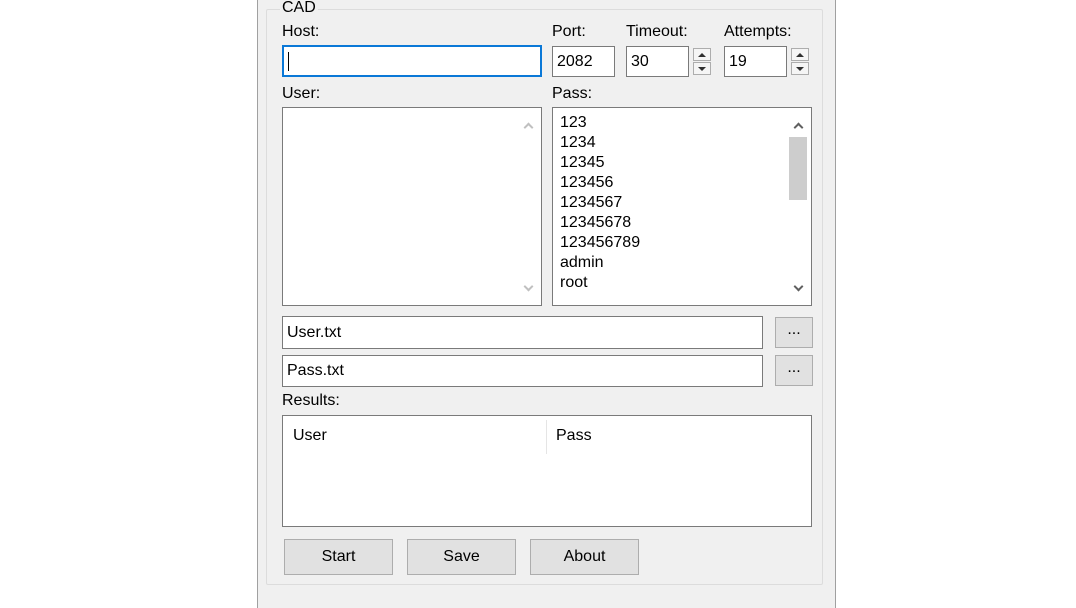 The height and width of the screenshot is (608, 1076). I want to click on groupbox-title: CAD, so click(299, 9).